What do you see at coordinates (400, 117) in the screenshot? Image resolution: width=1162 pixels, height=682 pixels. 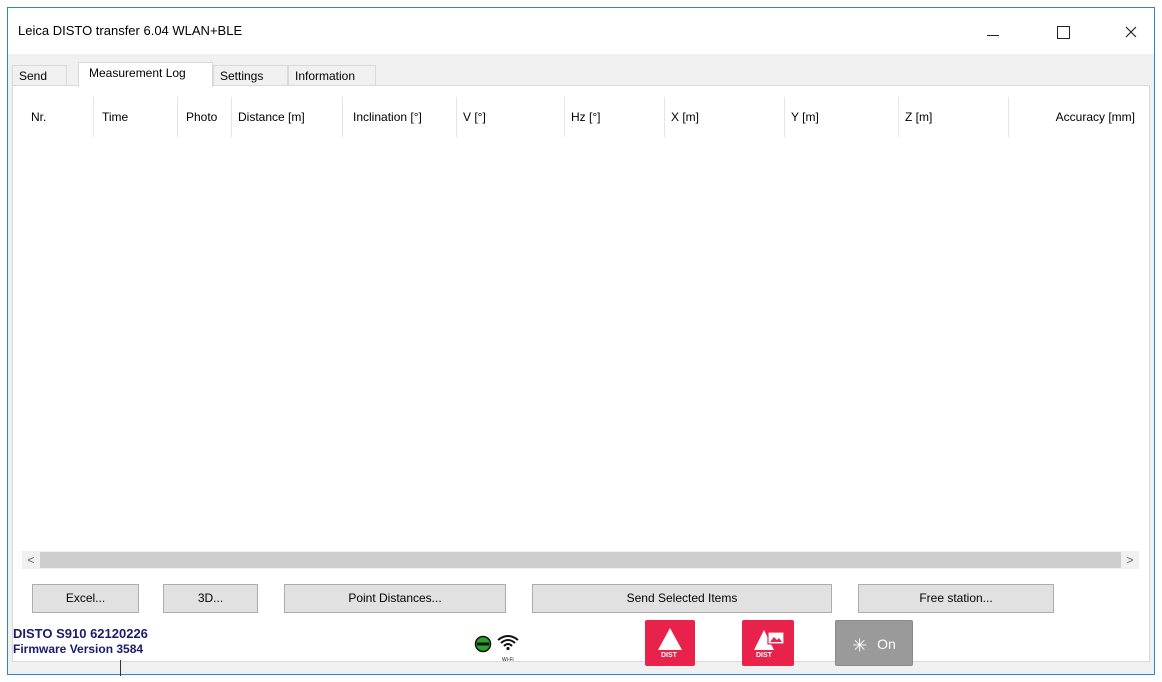 I see `column-header-inclination: Inclination [°]` at bounding box center [400, 117].